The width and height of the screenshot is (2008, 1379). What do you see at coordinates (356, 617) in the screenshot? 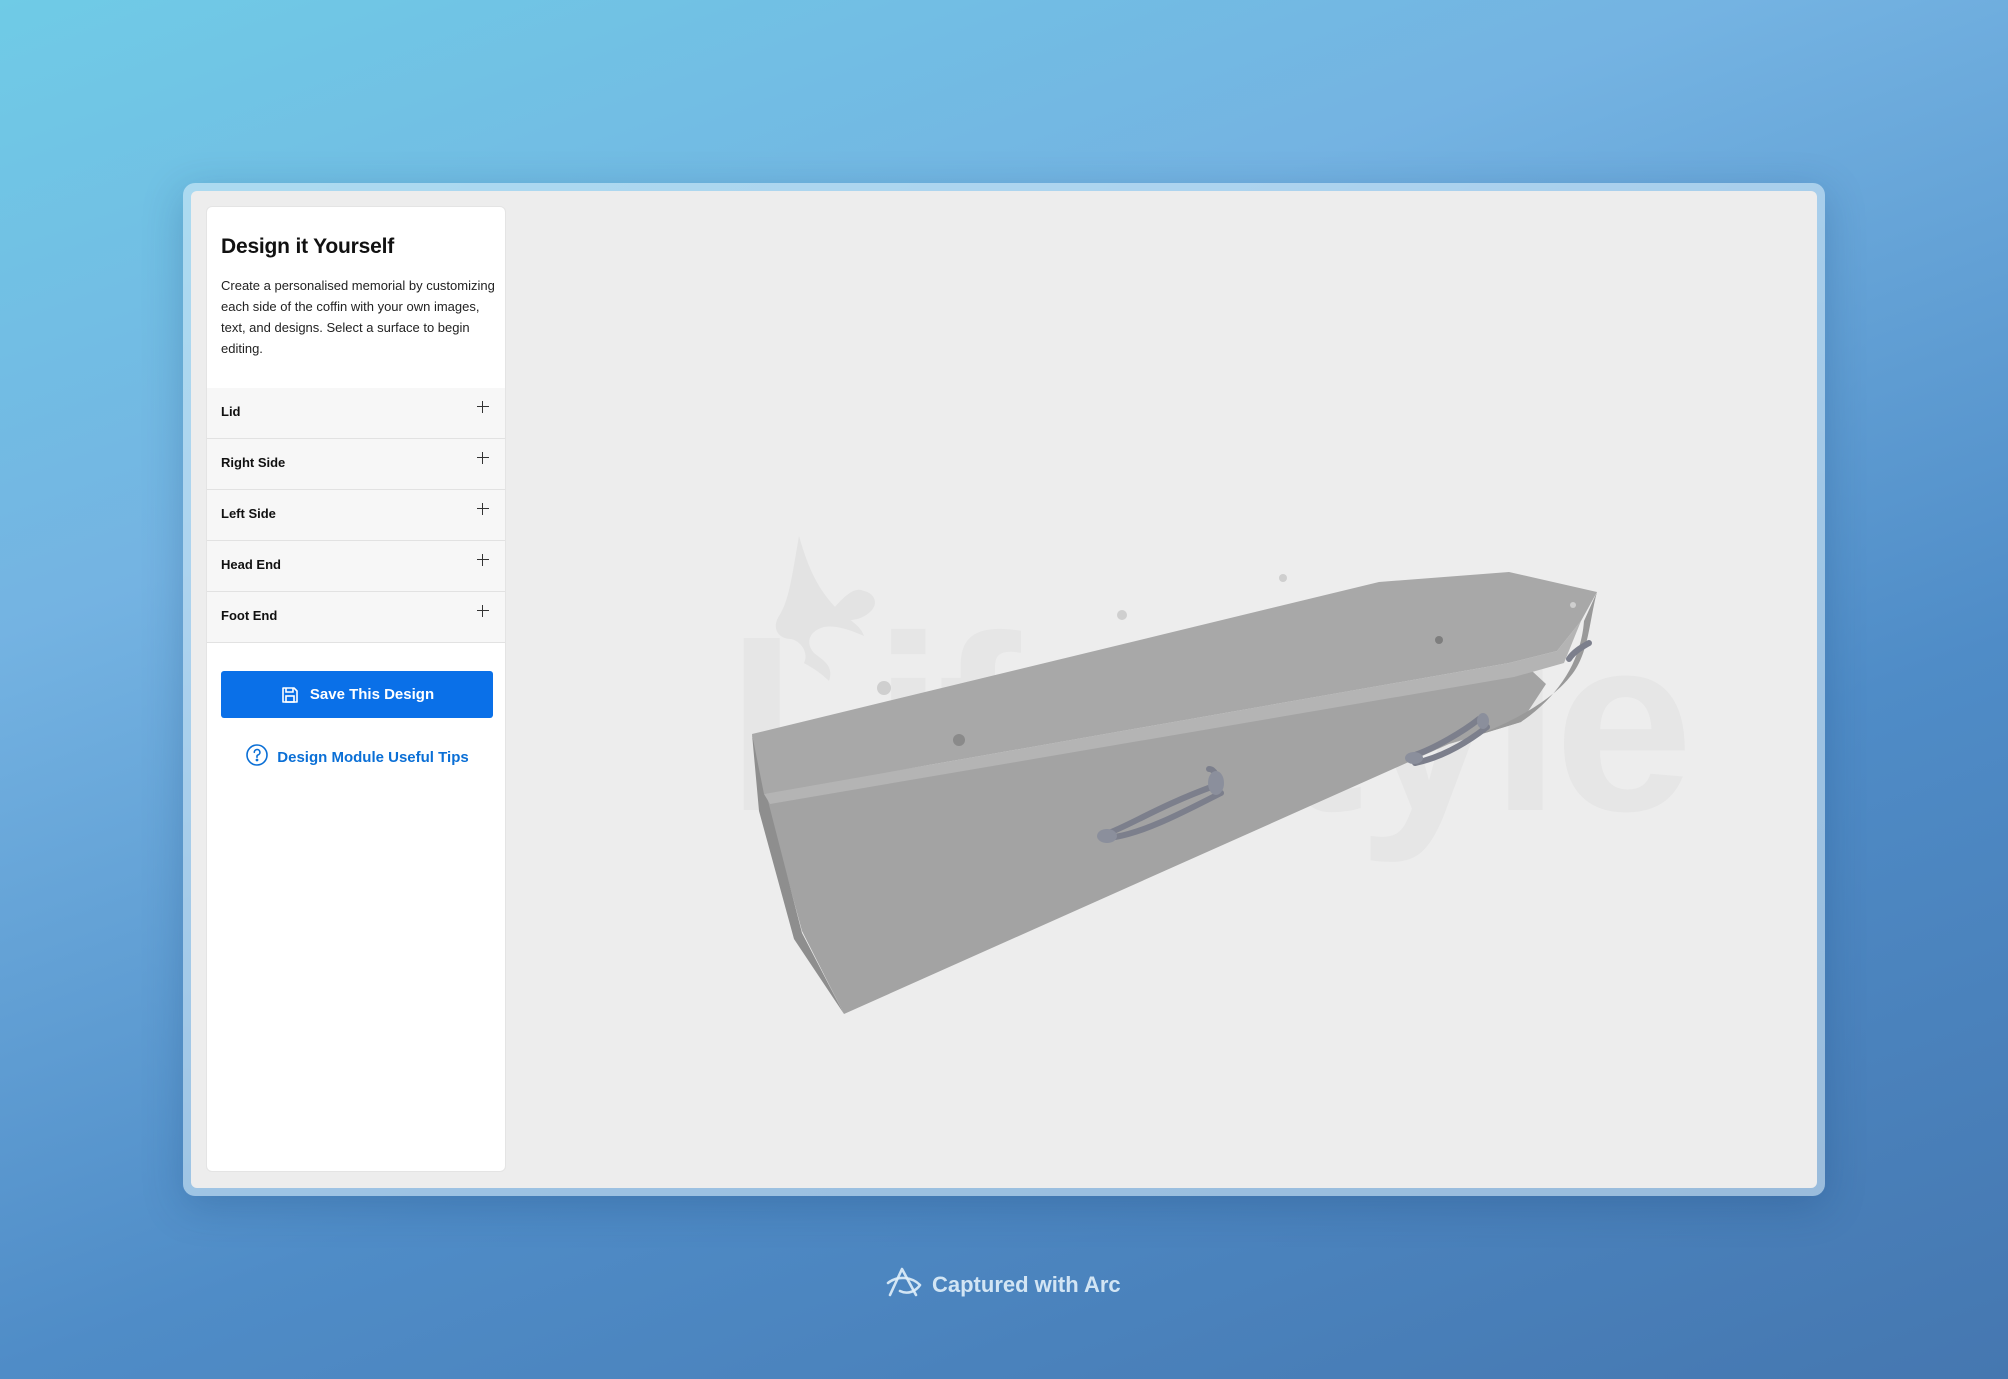
I see `accordion-item-foot-end: Foot End` at bounding box center [356, 617].